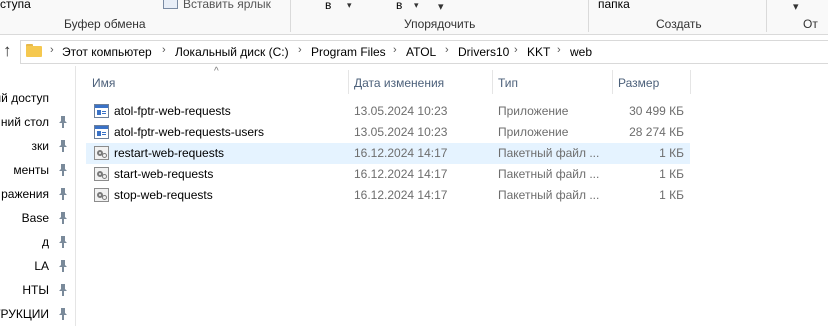 This screenshot has width=828, height=326. What do you see at coordinates (39, 243) in the screenshot?
I see `nav-item-d: д` at bounding box center [39, 243].